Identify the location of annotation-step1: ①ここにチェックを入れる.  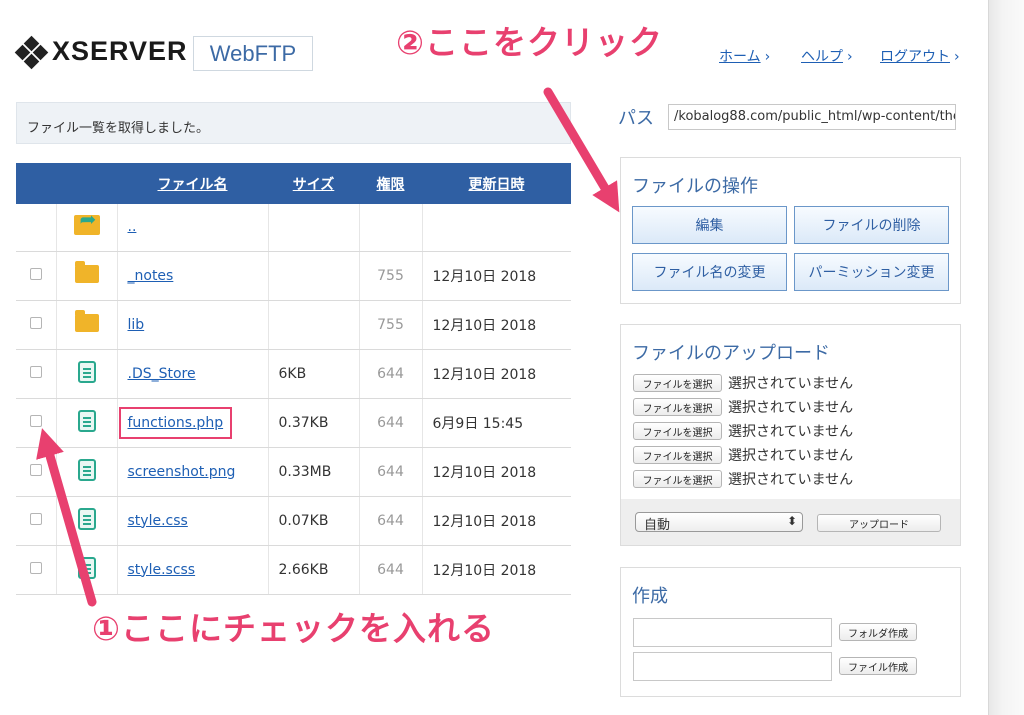
(293, 628).